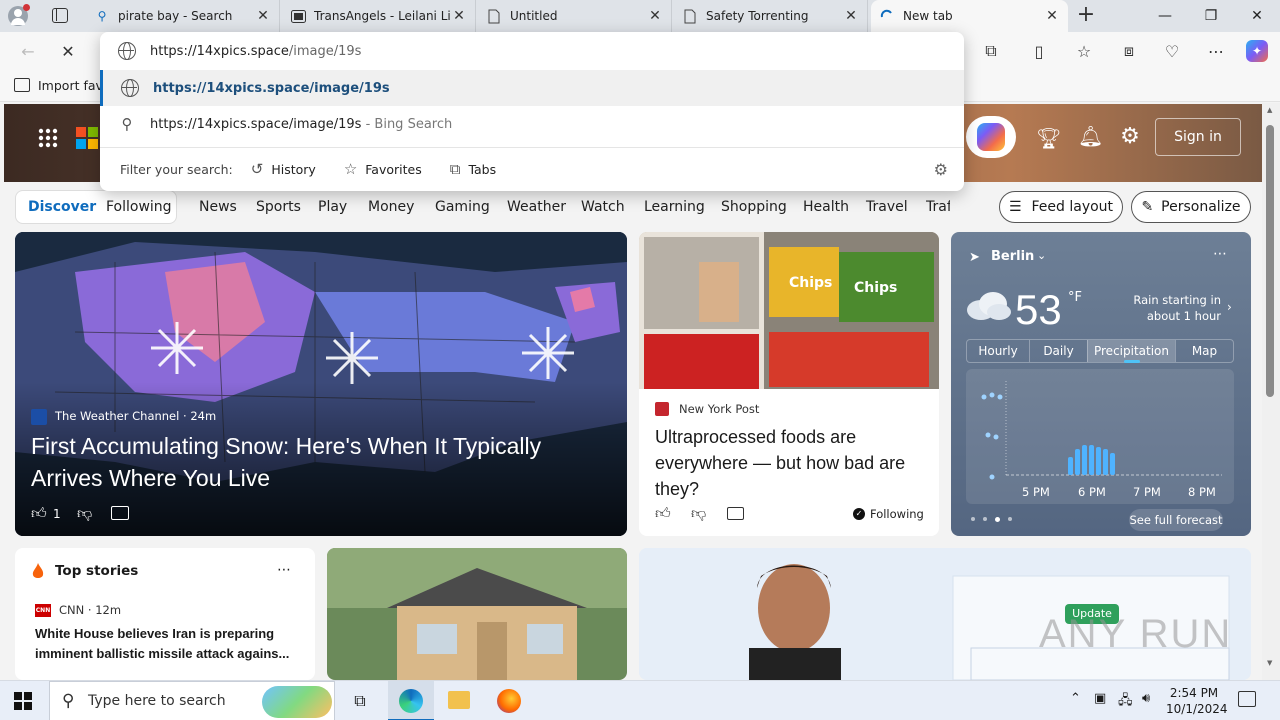  Describe the element at coordinates (19, 15) in the screenshot. I see `profile-icon` at that location.